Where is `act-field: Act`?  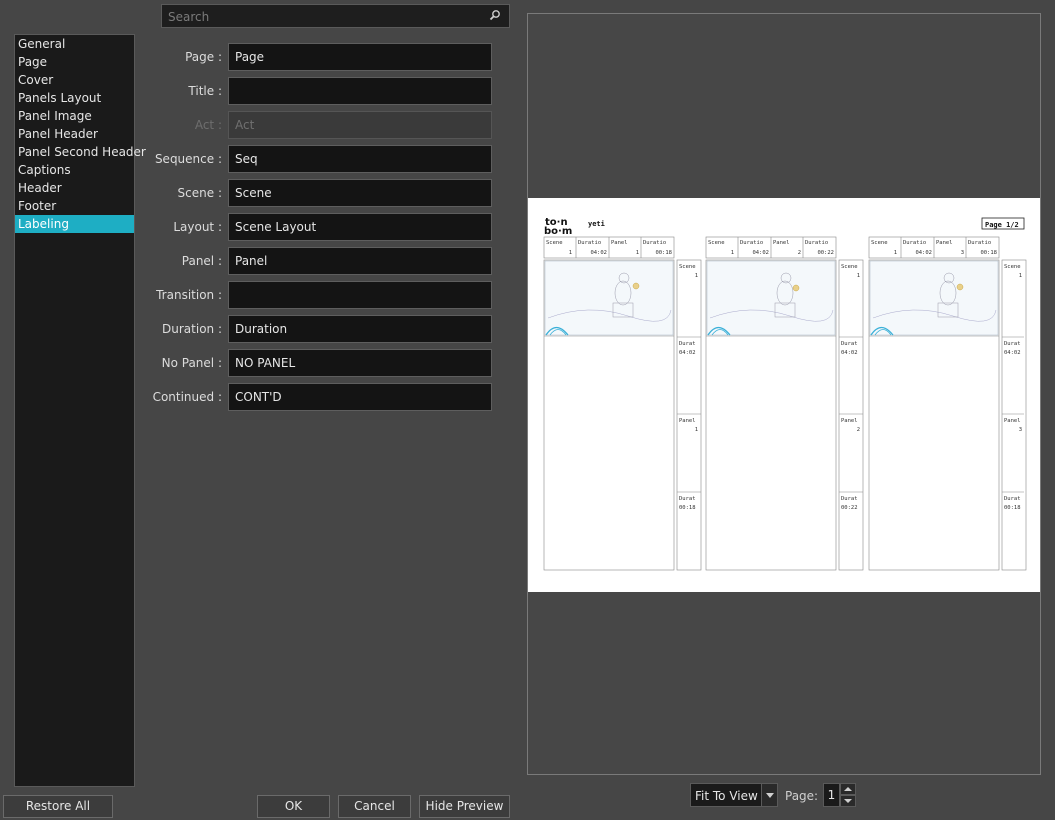
act-field: Act is located at coordinates (360, 125).